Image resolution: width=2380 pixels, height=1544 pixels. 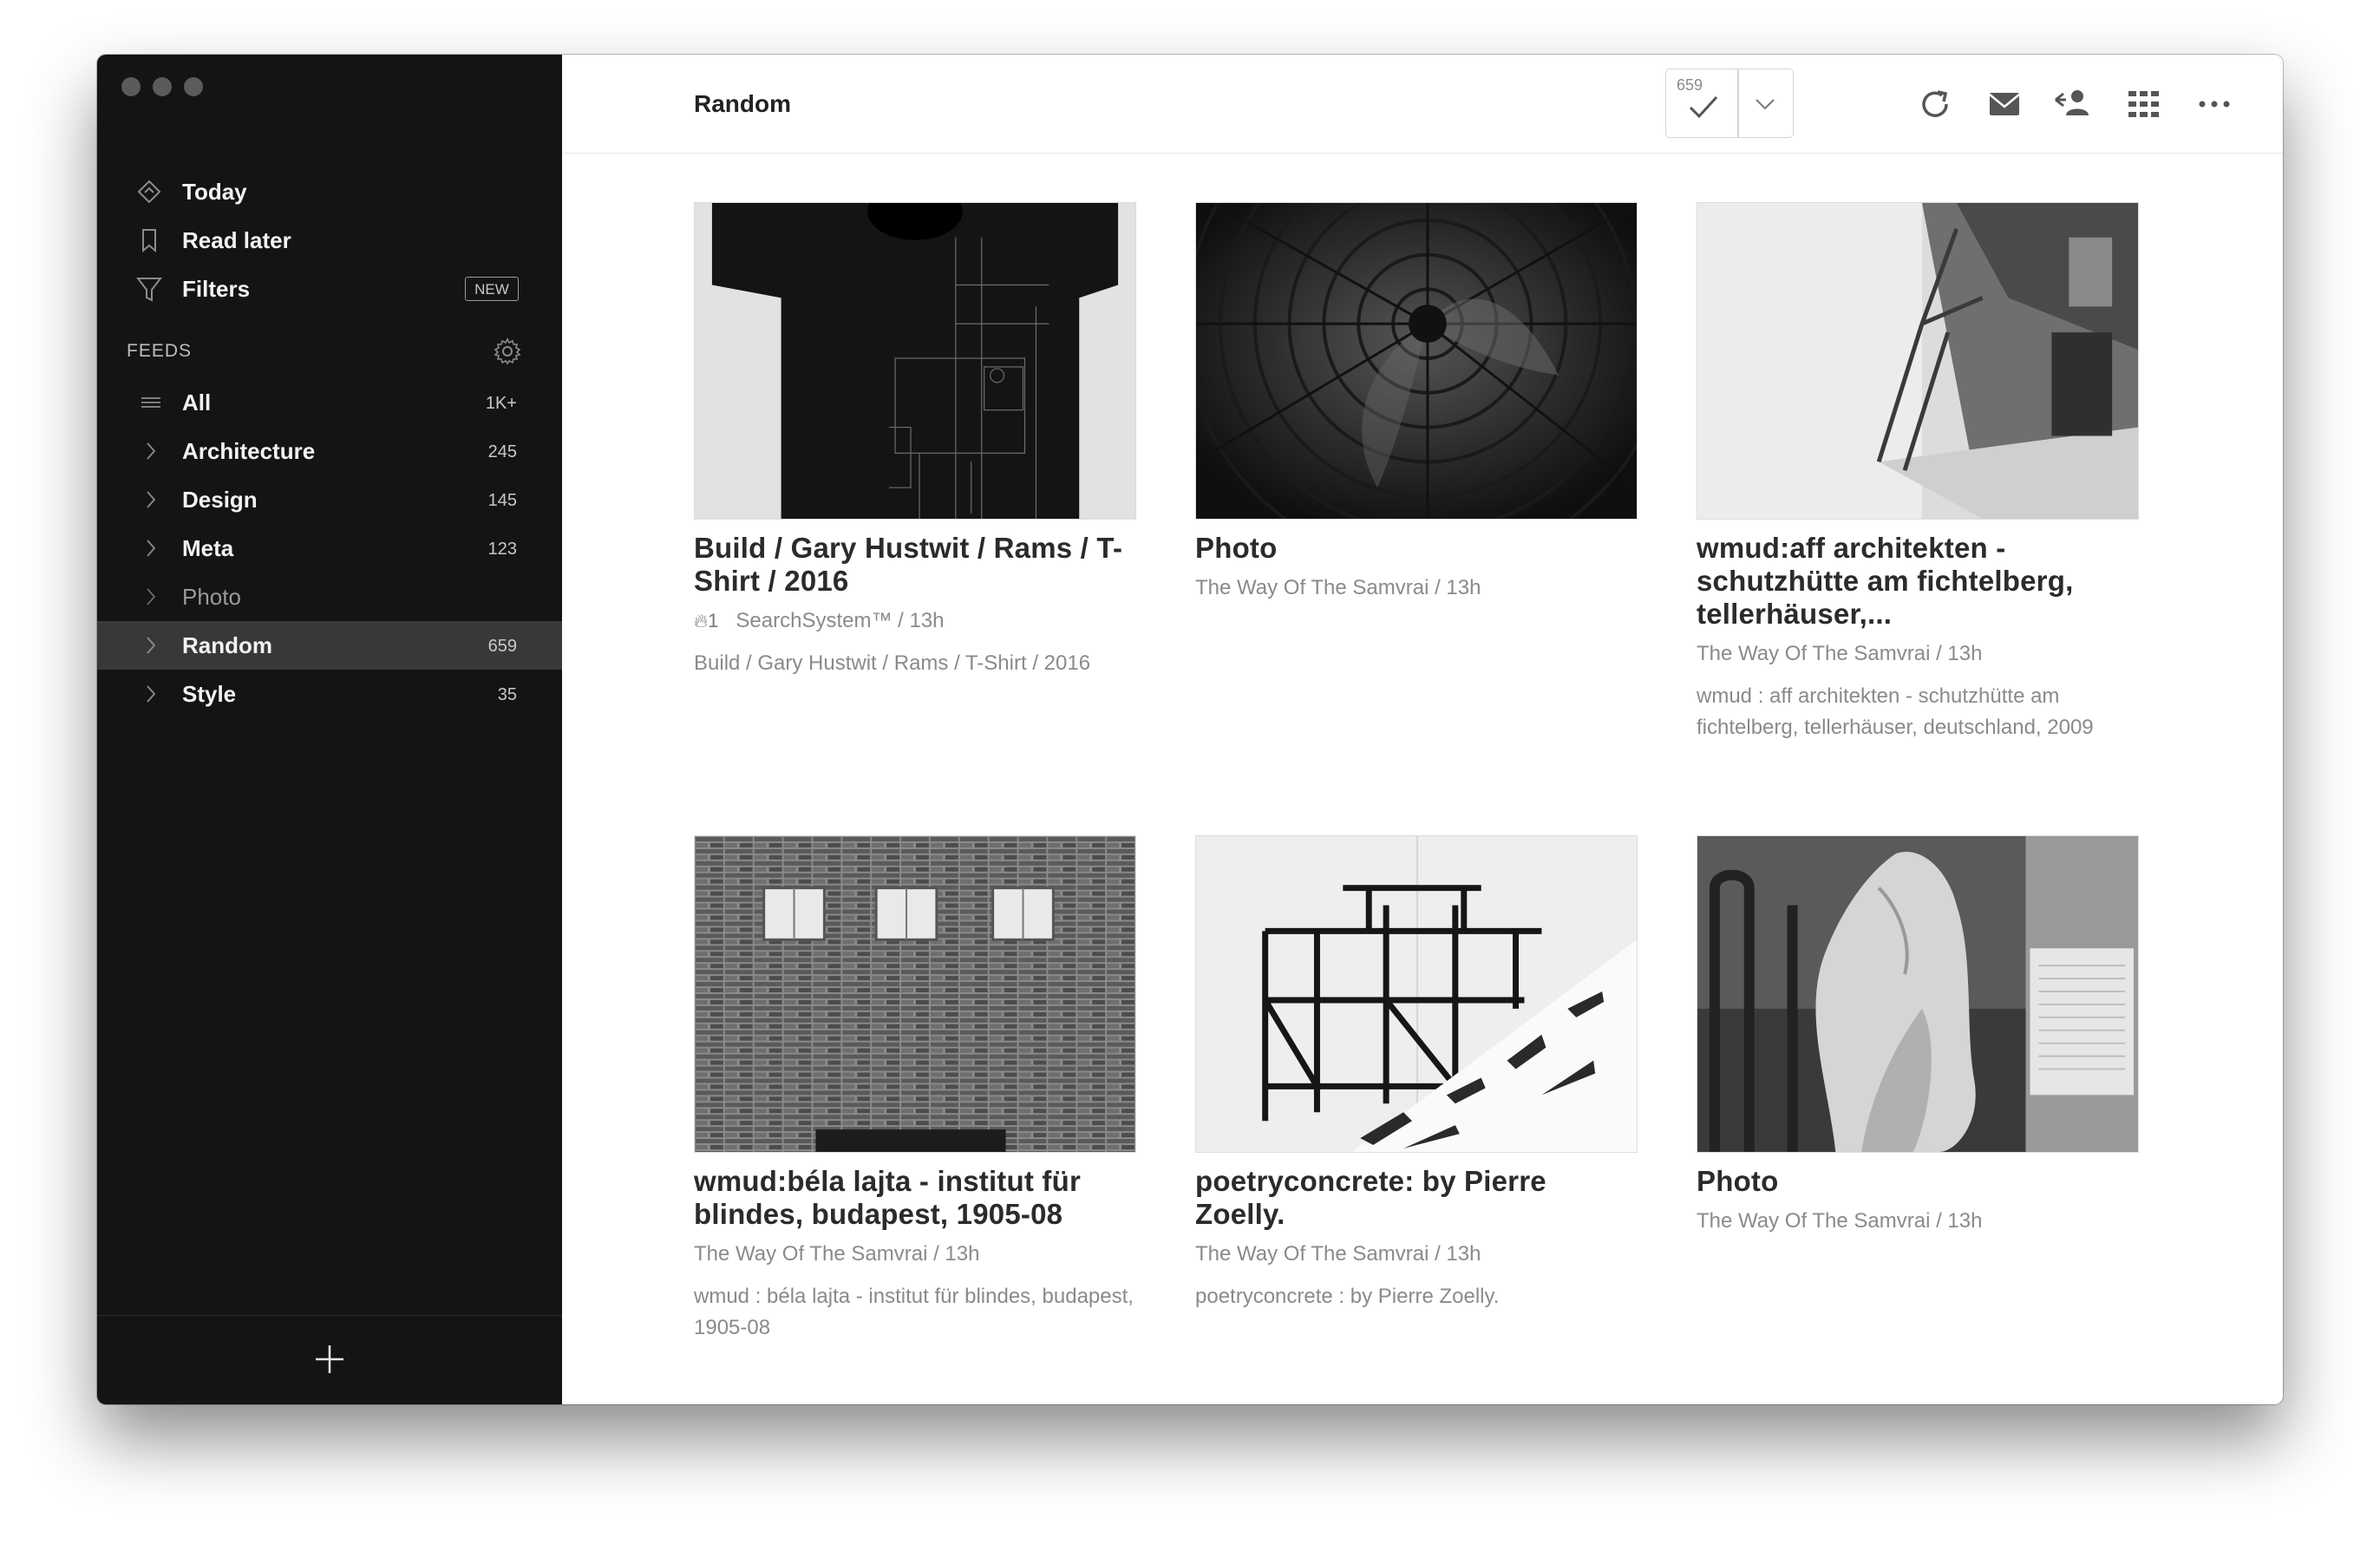 I want to click on toolbar: Random 659, so click(x=1422, y=104).